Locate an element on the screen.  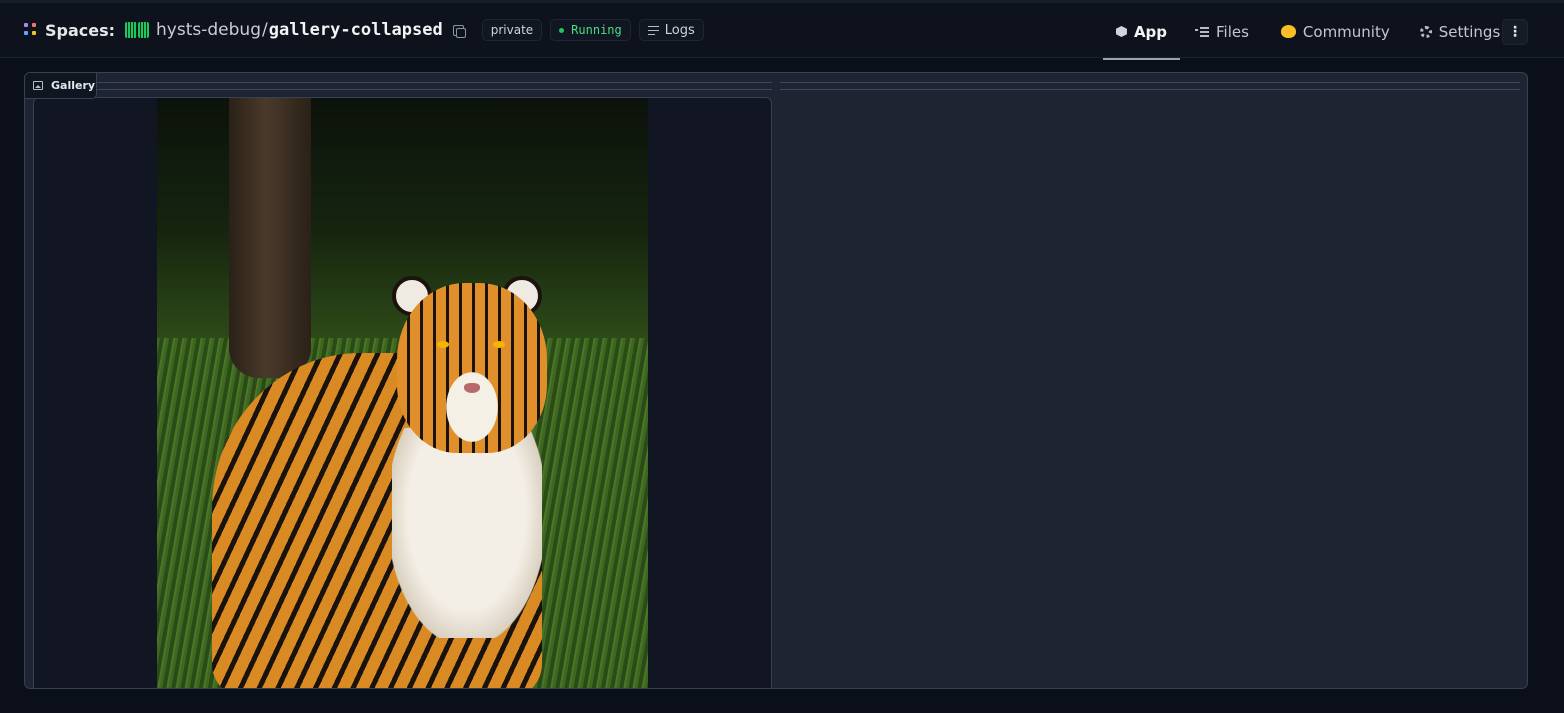
tab-settings: Settings is located at coordinates (1460, 31).